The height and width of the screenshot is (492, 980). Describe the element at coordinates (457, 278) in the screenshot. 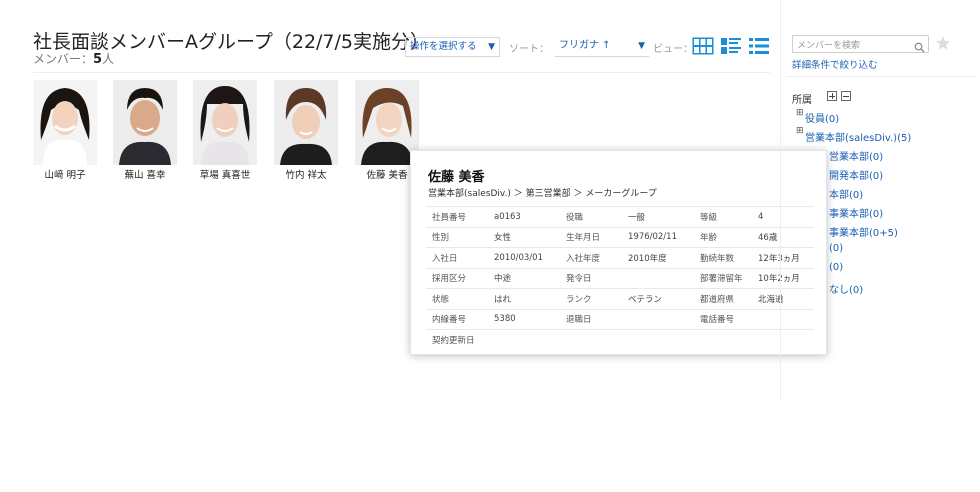

I see `detail-label: 採用区分` at that location.